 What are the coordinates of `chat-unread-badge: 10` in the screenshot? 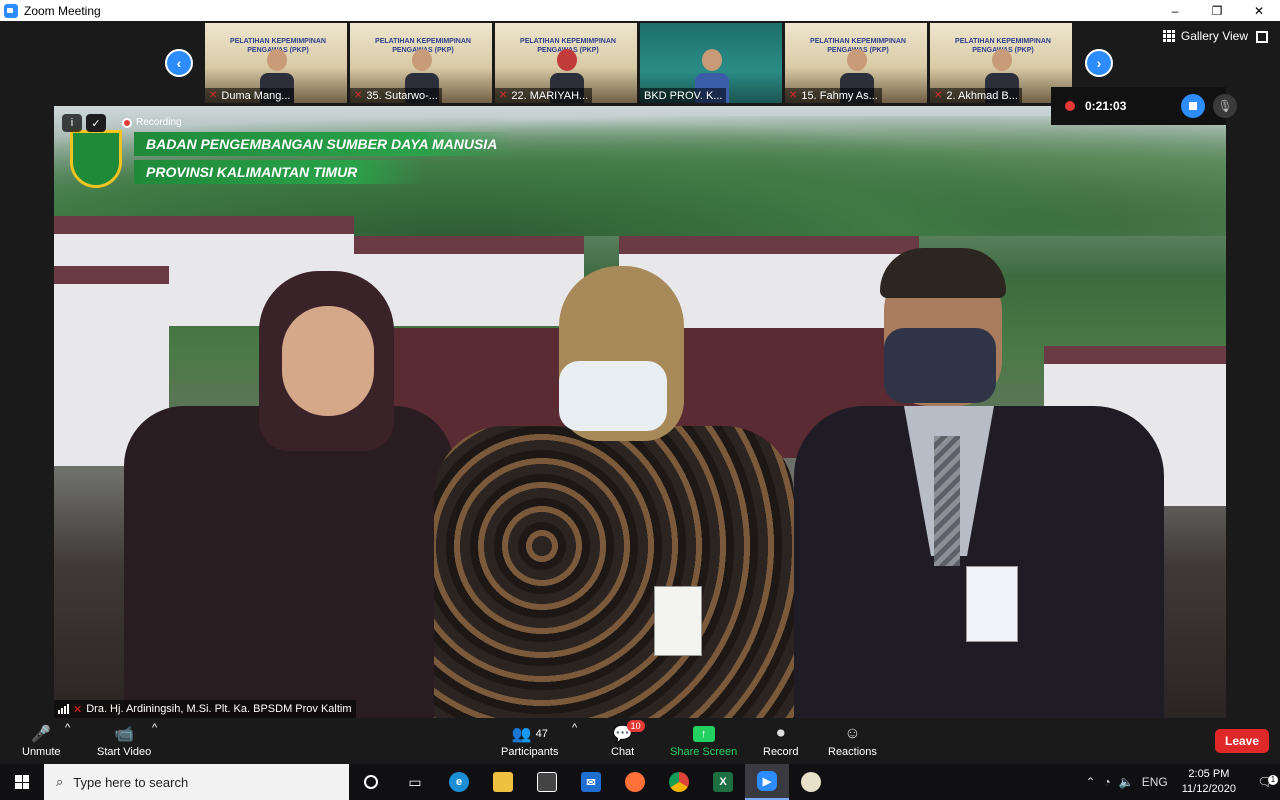 It's located at (635, 726).